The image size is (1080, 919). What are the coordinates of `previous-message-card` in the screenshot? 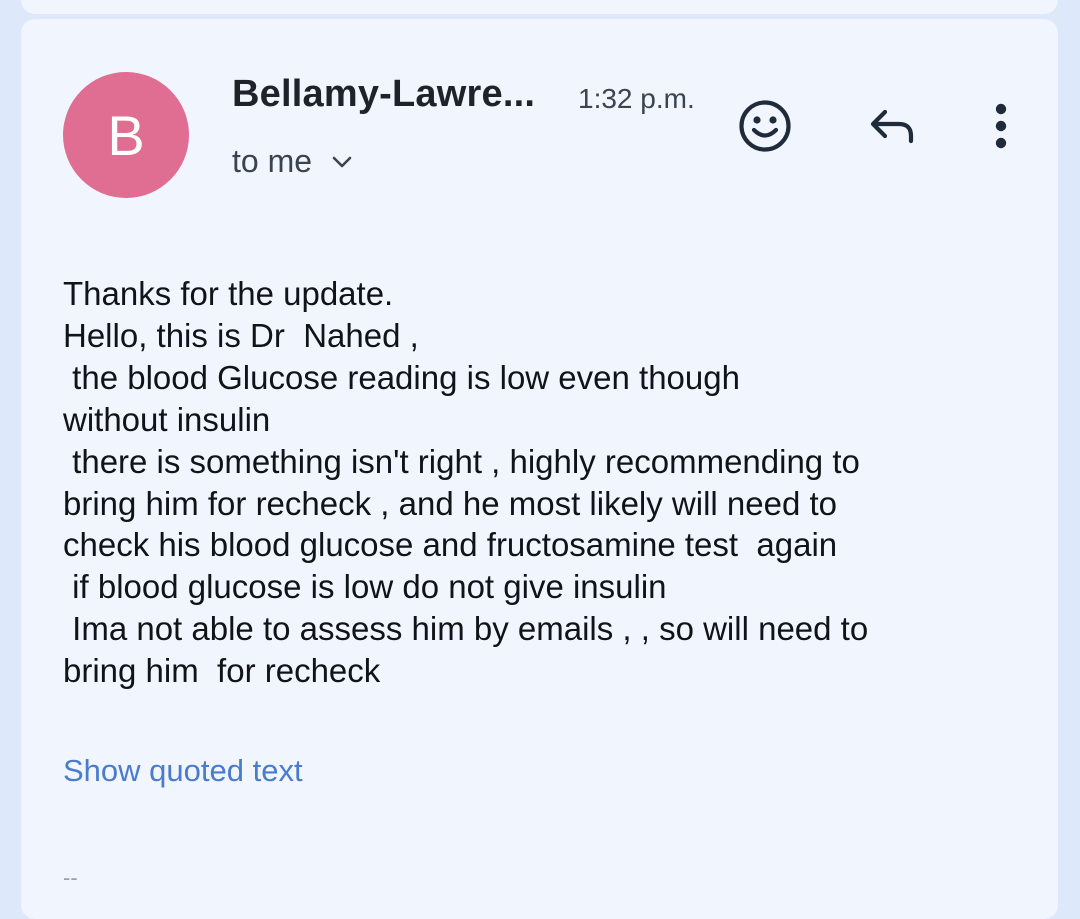 It's located at (539, 7).